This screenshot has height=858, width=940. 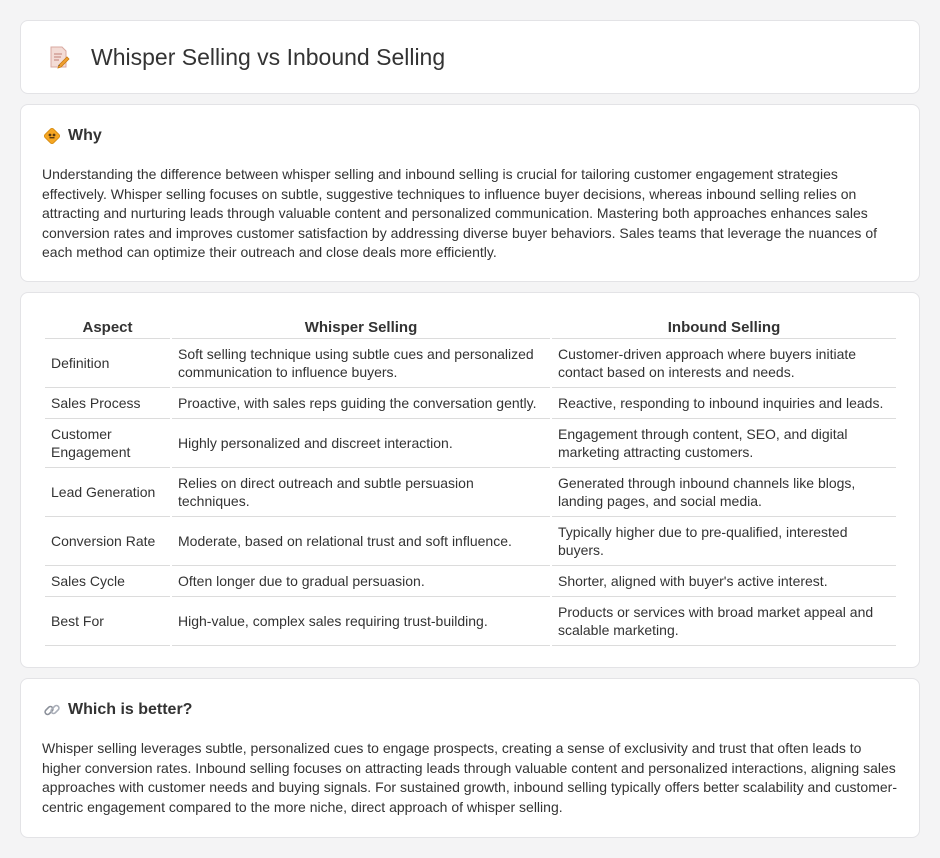 I want to click on aspect-cell: Lead Generation, so click(x=107, y=492).